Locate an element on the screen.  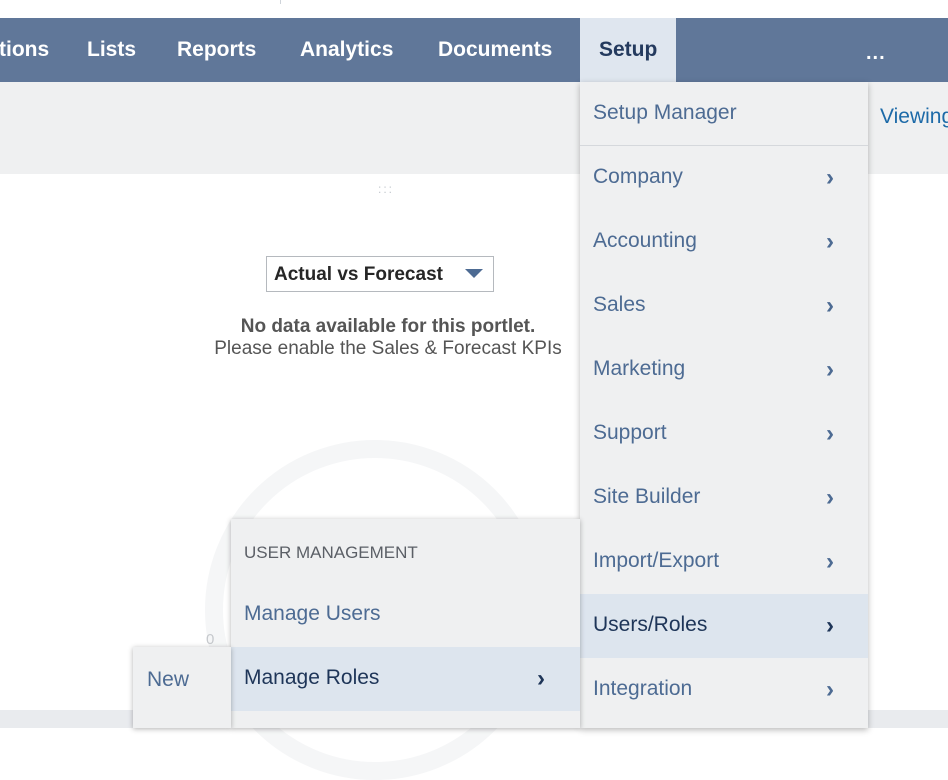
menu-item-marketing: Marketing › is located at coordinates (724, 370).